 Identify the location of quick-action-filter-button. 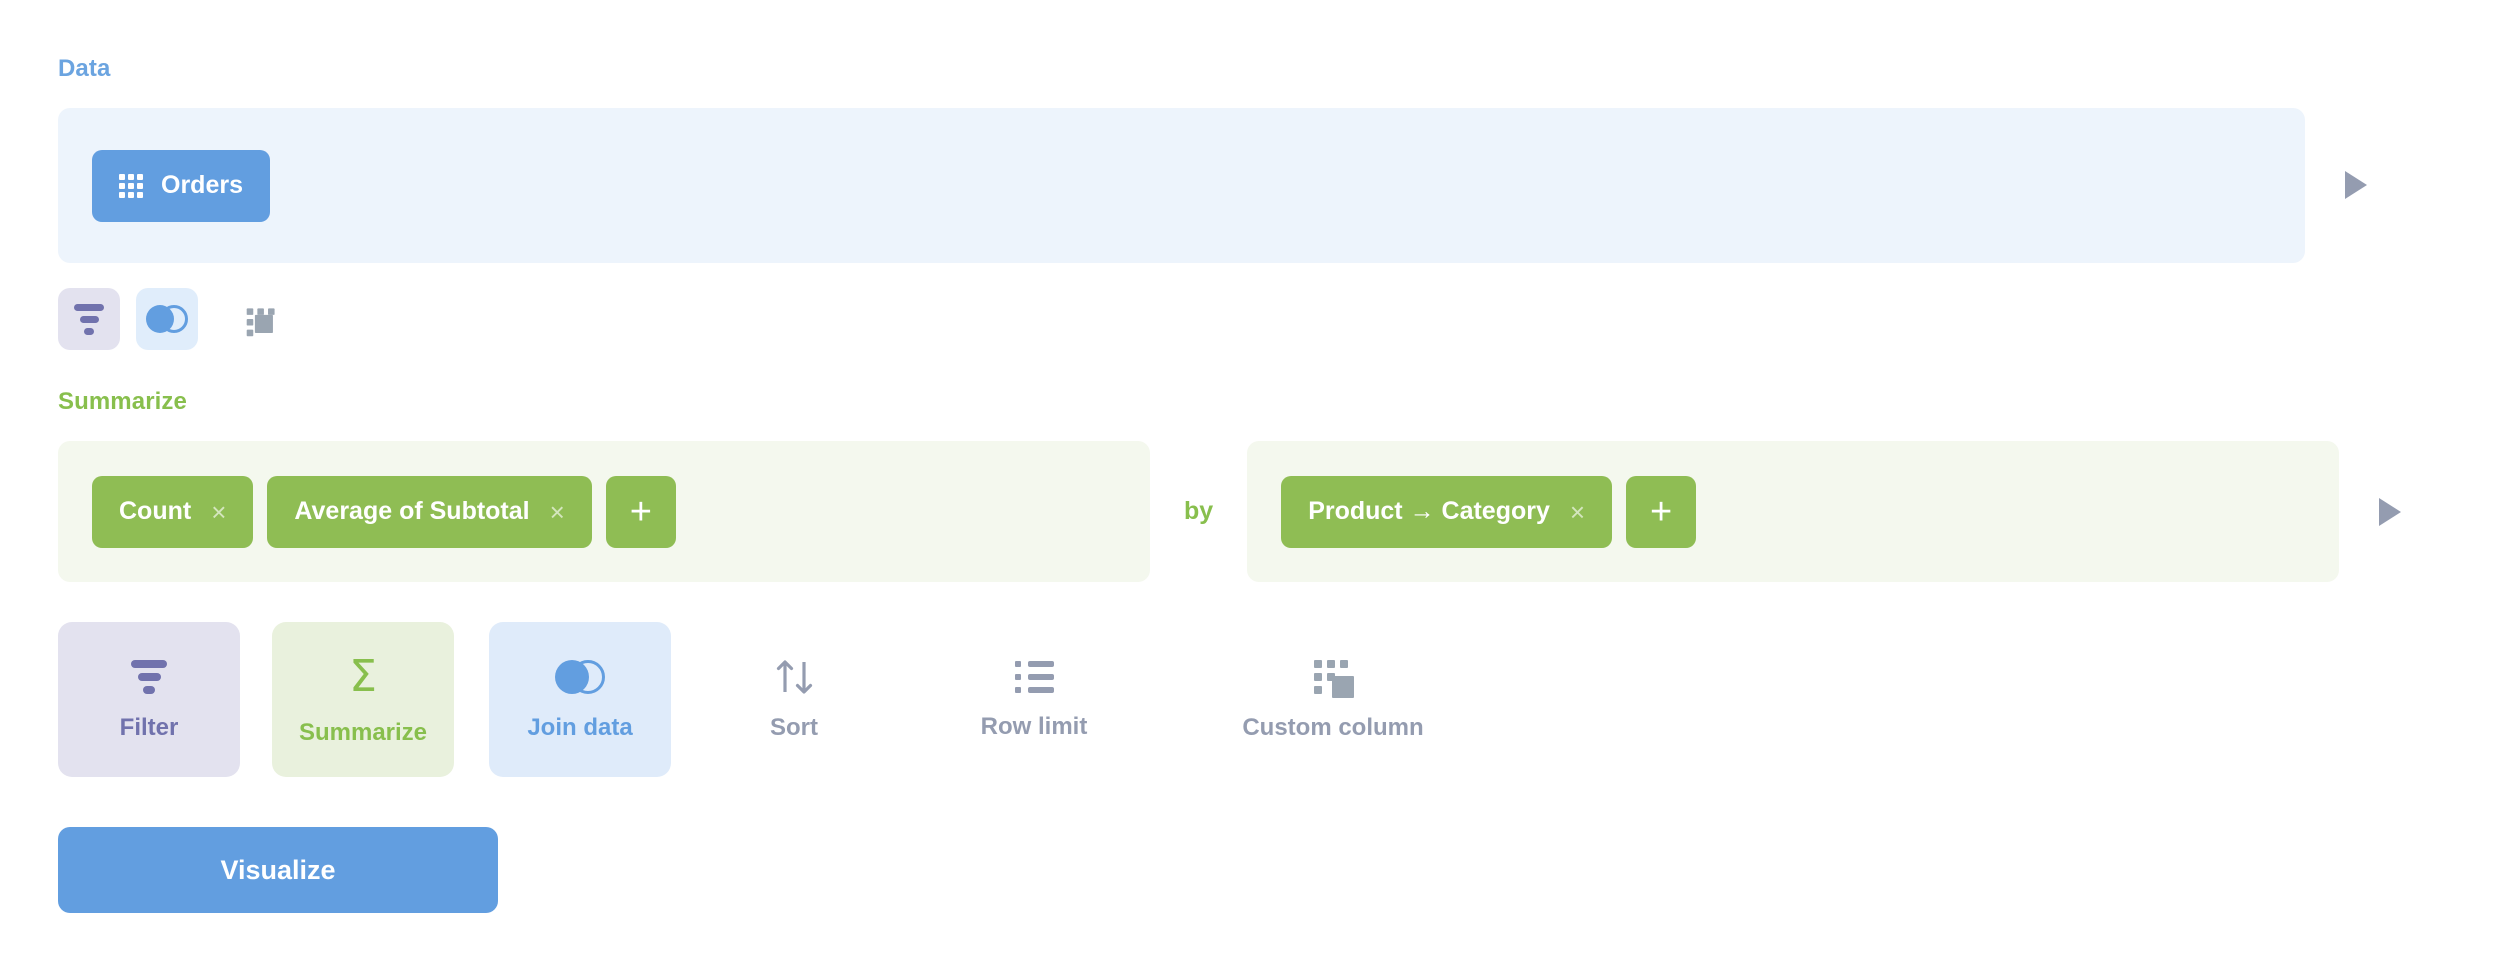
(89, 319).